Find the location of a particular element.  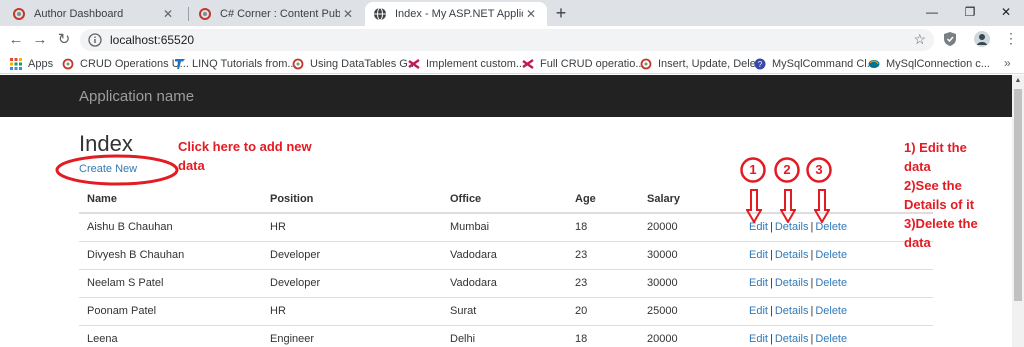

info-icon is located at coordinates (95, 40).